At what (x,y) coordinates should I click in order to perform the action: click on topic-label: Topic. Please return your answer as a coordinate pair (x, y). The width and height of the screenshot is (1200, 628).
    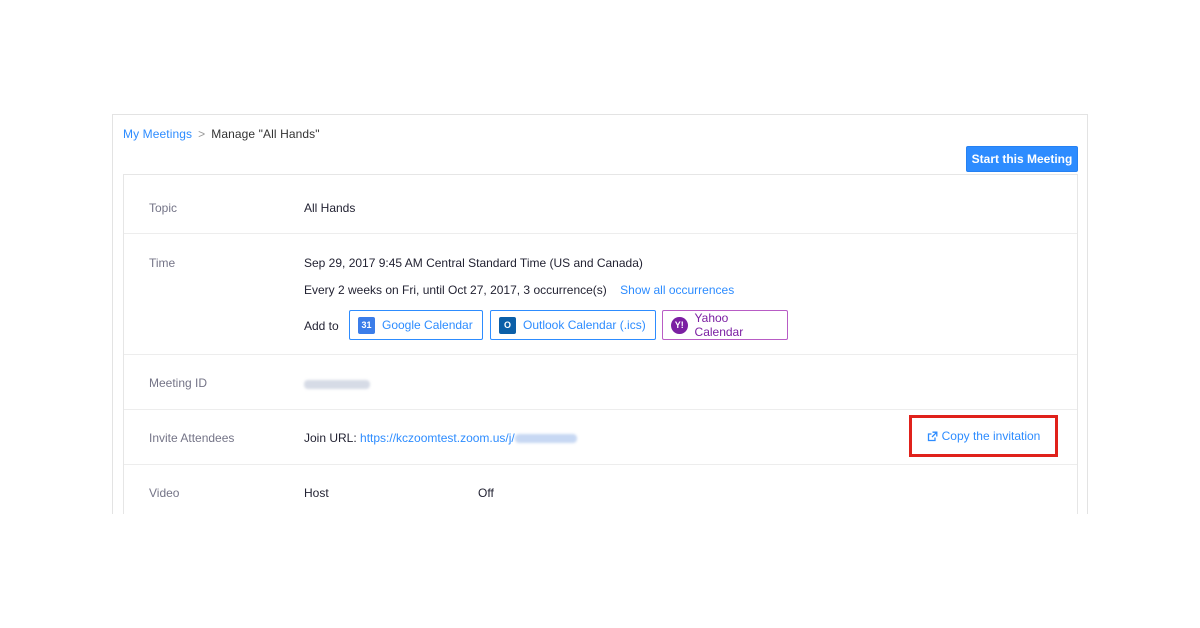
    Looking at the image, I should click on (163, 208).